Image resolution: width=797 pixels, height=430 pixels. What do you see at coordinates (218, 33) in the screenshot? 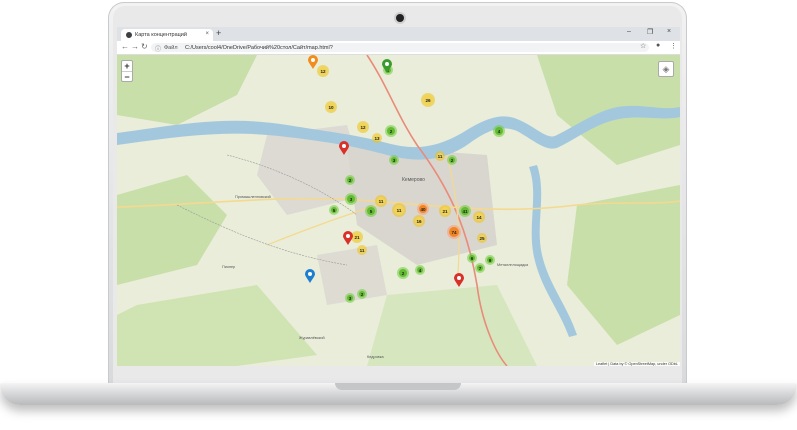
I see `new-tab-button: +` at bounding box center [218, 33].